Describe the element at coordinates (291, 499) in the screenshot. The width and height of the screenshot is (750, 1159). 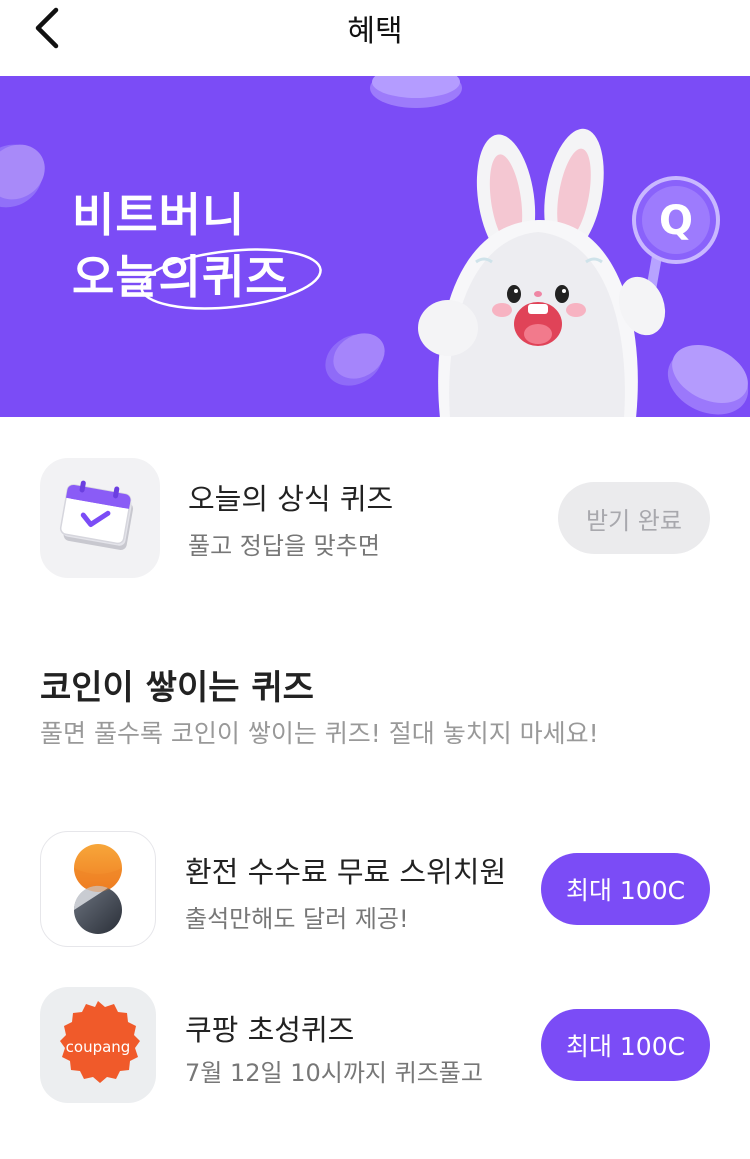
I see `daily-quiz-title: 오늘의 상식 퀴즈` at that location.